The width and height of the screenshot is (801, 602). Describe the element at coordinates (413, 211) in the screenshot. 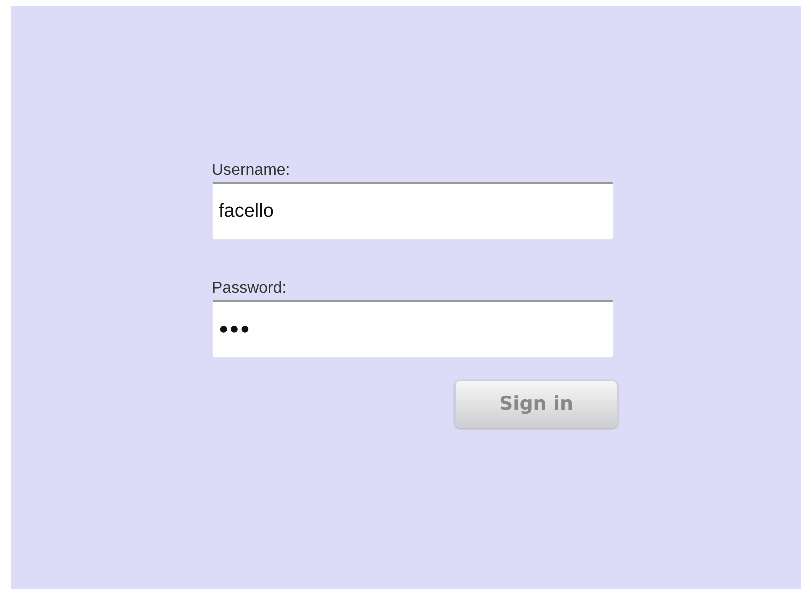

I see `input-field: facello` at that location.